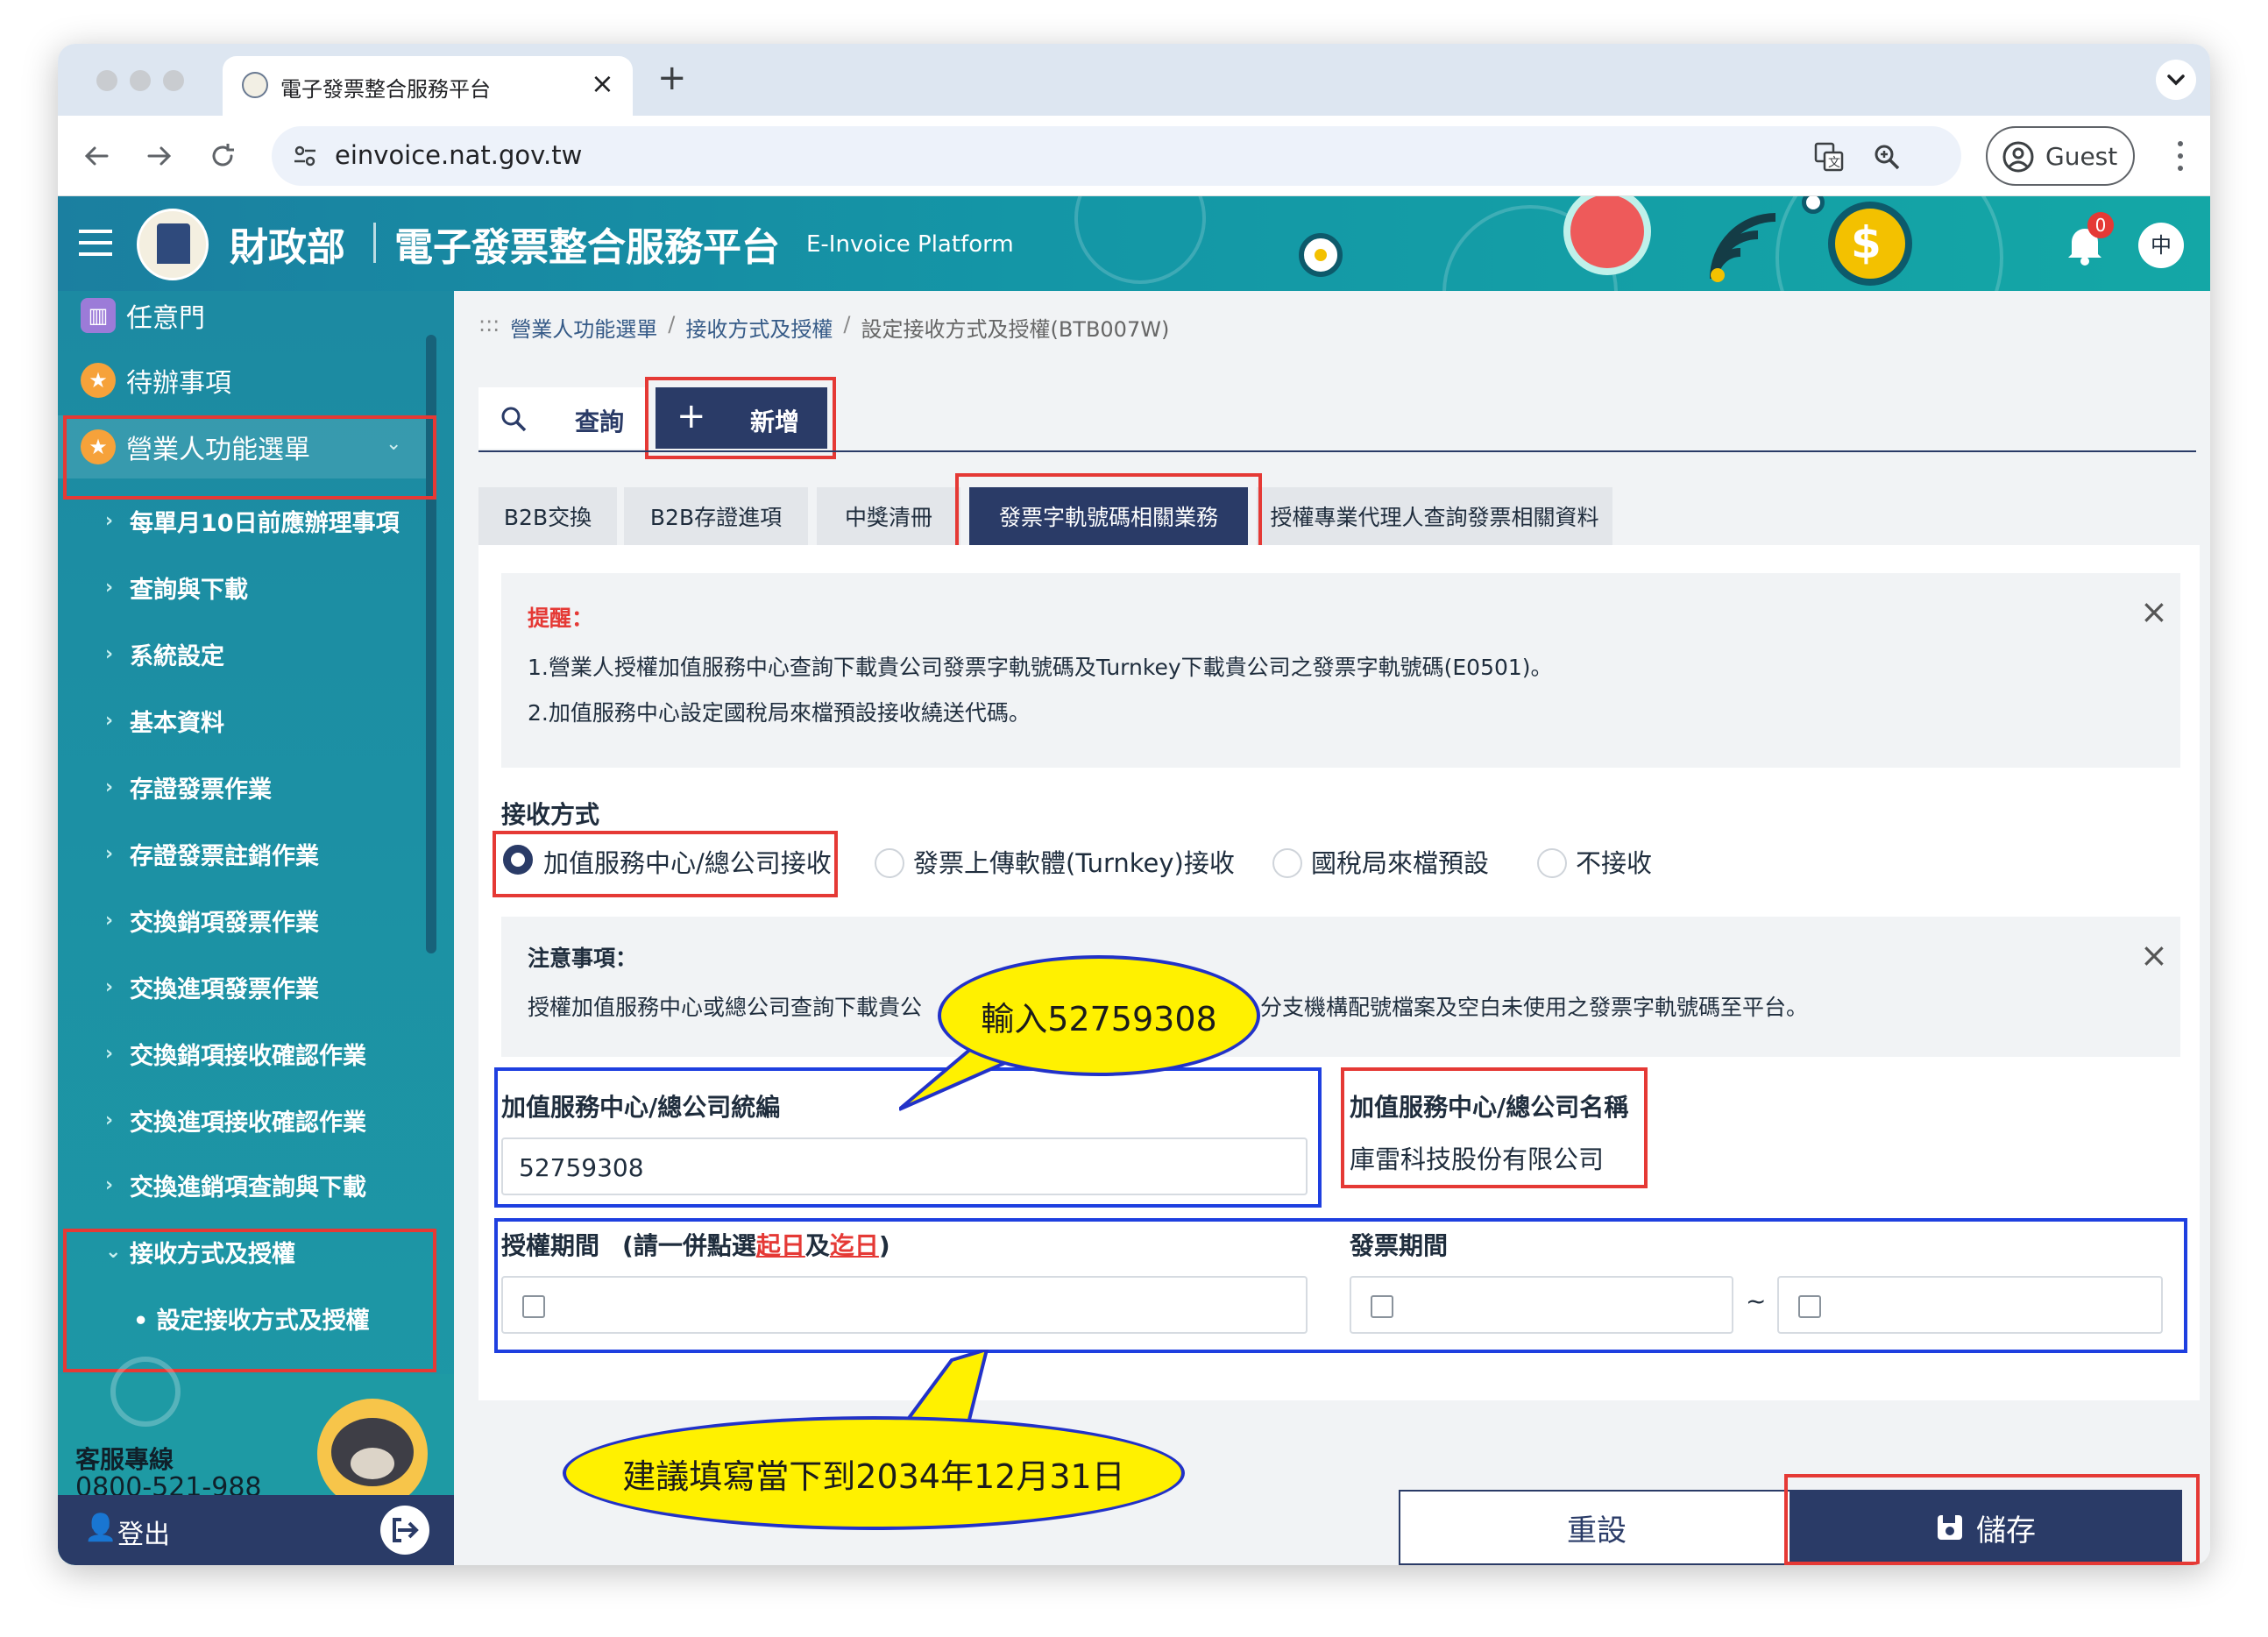 Image resolution: width=2268 pixels, height=1637 pixels. I want to click on sidebar-sub-item: › 存證發票註銷作業, so click(242, 853).